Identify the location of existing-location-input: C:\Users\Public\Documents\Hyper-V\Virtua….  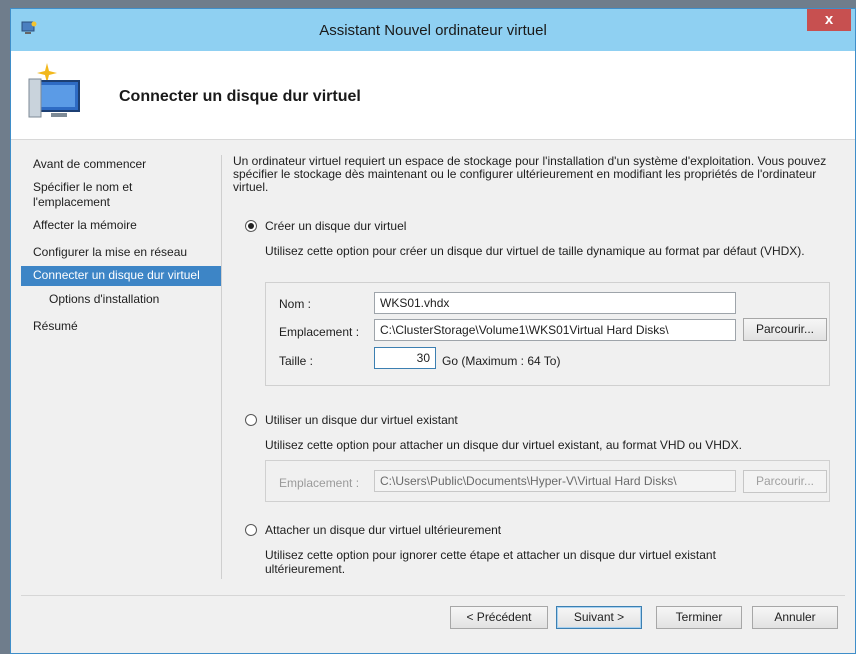
(555, 481).